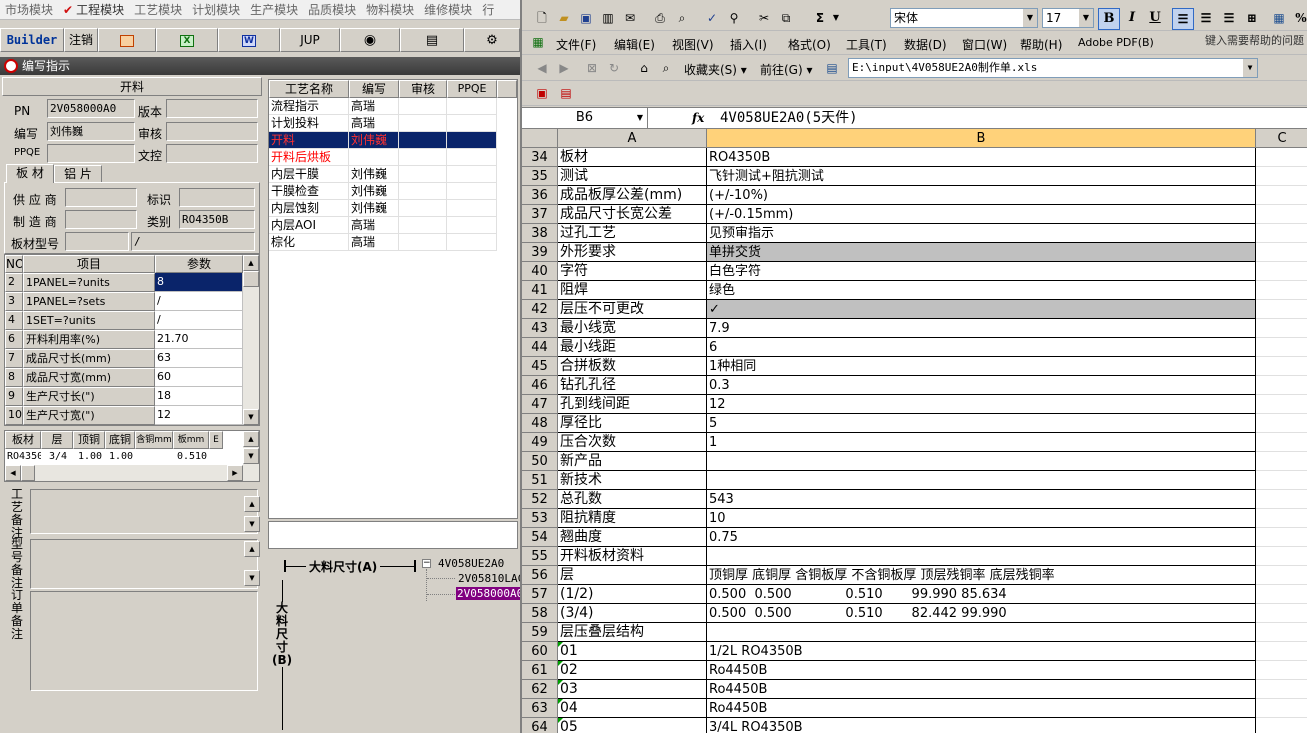 The height and width of the screenshot is (733, 1307). I want to click on cell-b: 飞针测试+阻抗测试, so click(981, 176).